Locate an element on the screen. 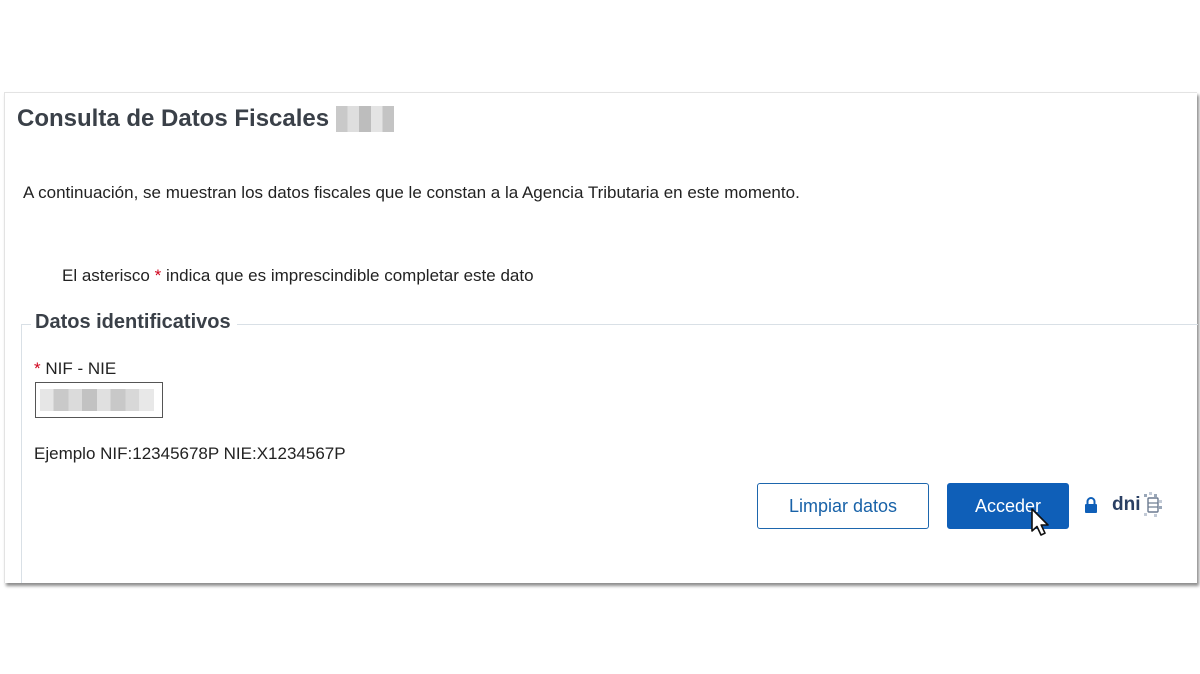 This screenshot has height=674, width=1200. page-title-text: Consulta de Datos Fiscales is located at coordinates (173, 118).